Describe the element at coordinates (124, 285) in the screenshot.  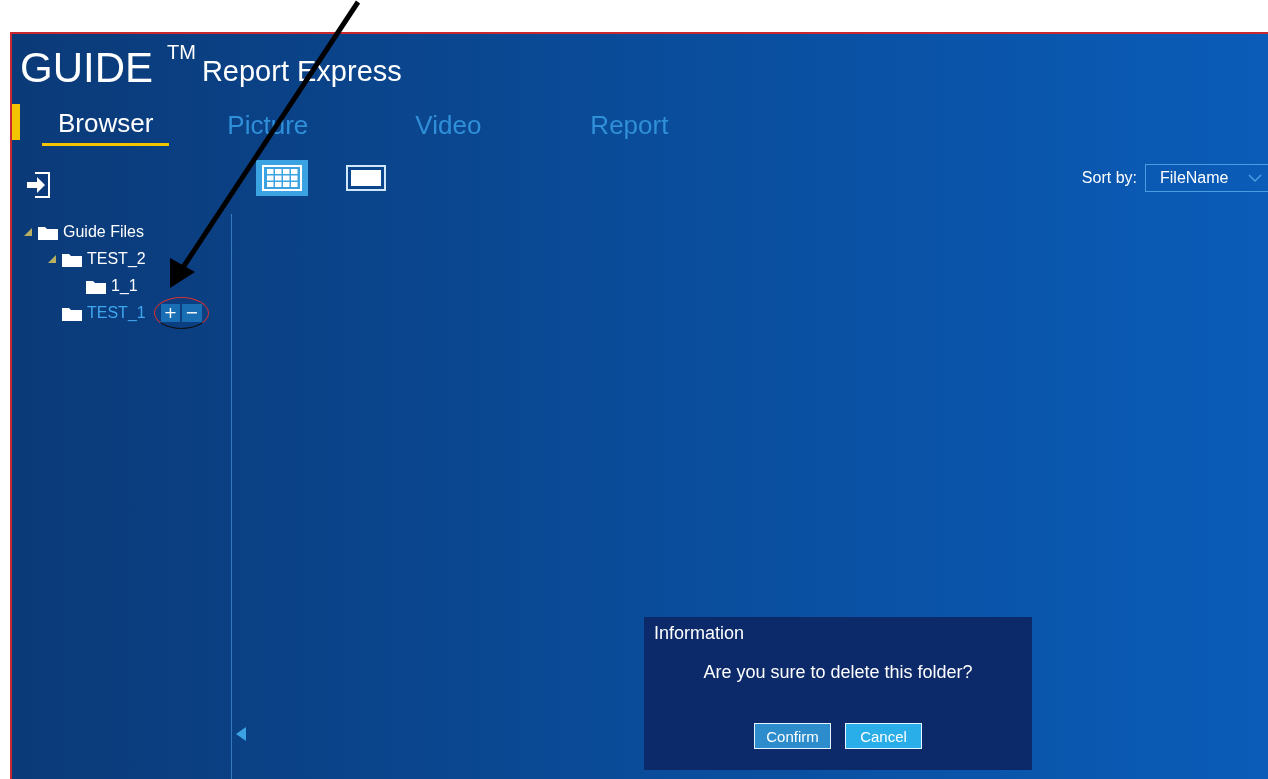
I see `tree-item: 1_1` at that location.